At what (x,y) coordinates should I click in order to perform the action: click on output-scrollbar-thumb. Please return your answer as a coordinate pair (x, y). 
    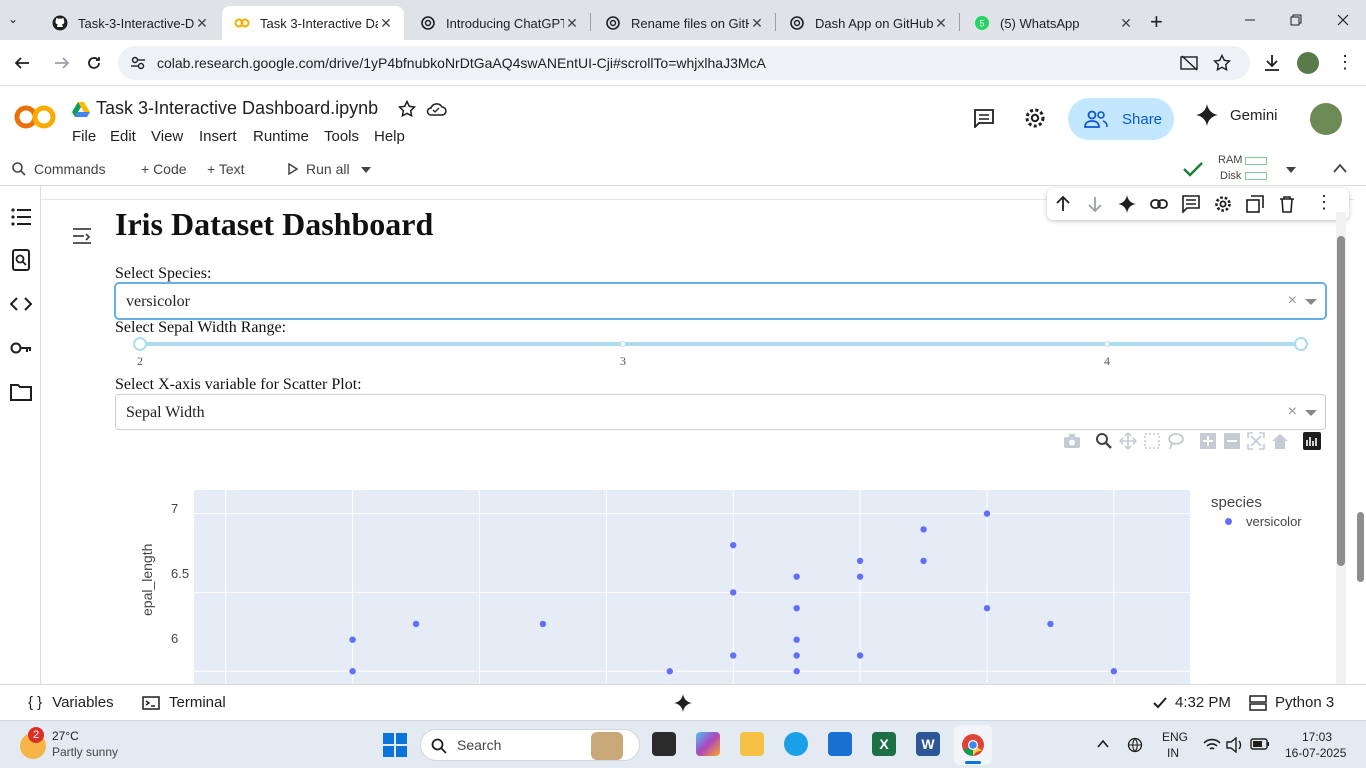
    Looking at the image, I should click on (1341, 401).